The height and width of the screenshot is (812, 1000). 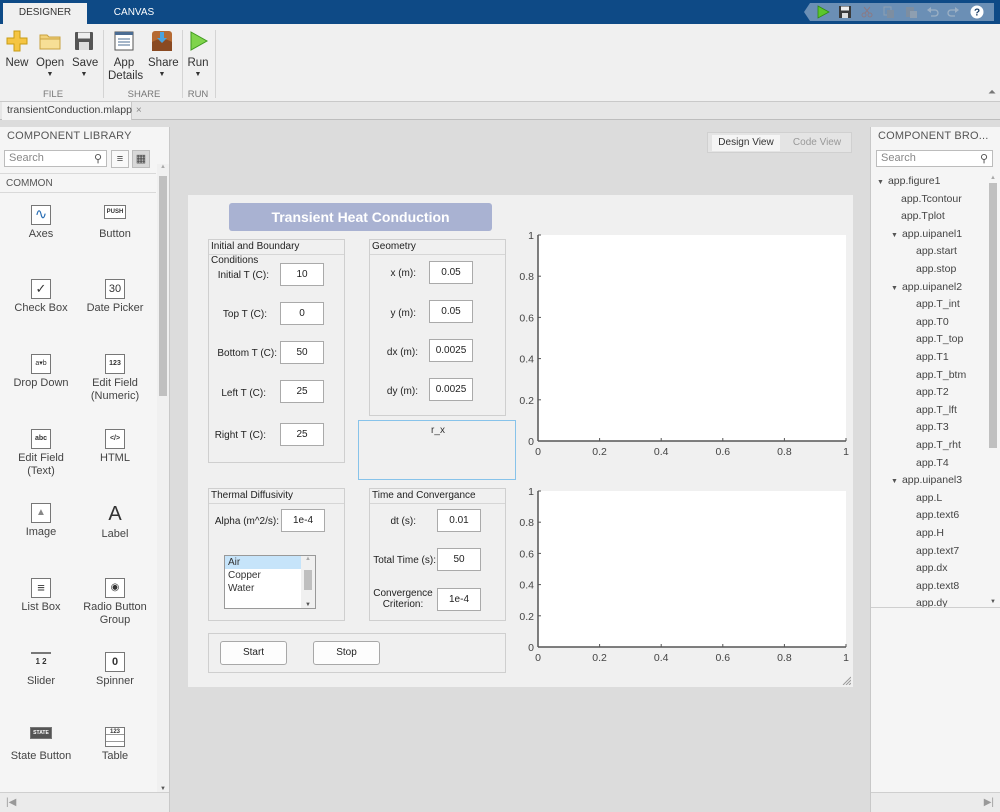 I want to click on list-item-air: Air, so click(x=263, y=562).